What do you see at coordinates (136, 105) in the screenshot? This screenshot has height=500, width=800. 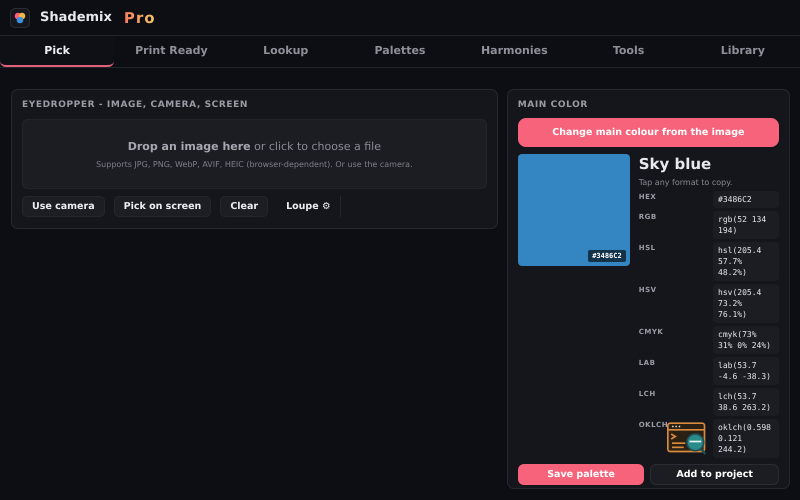 I see `section-title: EYEDROPPER - IMAGE, CAMERA, SCREEN` at bounding box center [136, 105].